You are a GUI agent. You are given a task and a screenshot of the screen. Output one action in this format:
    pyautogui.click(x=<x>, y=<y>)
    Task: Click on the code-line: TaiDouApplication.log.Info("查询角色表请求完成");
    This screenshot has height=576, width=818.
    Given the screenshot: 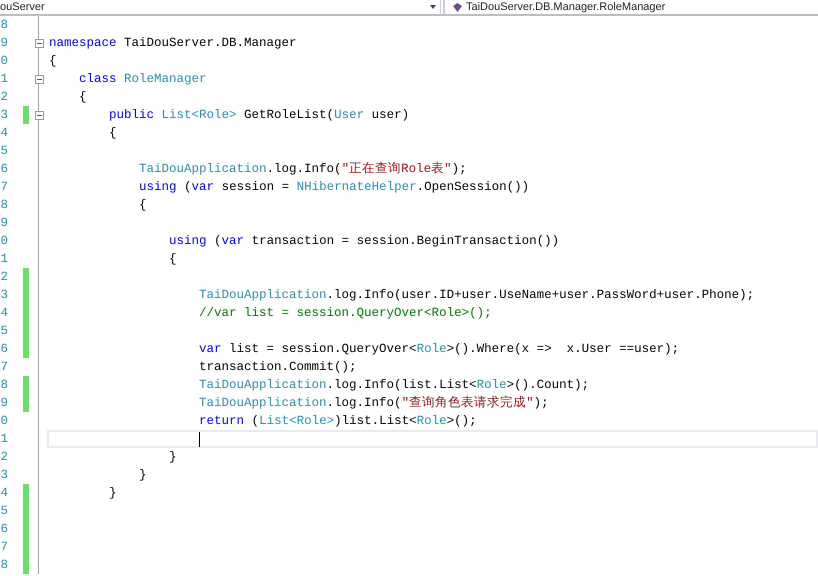 What is the action you would take?
    pyautogui.click(x=373, y=403)
    